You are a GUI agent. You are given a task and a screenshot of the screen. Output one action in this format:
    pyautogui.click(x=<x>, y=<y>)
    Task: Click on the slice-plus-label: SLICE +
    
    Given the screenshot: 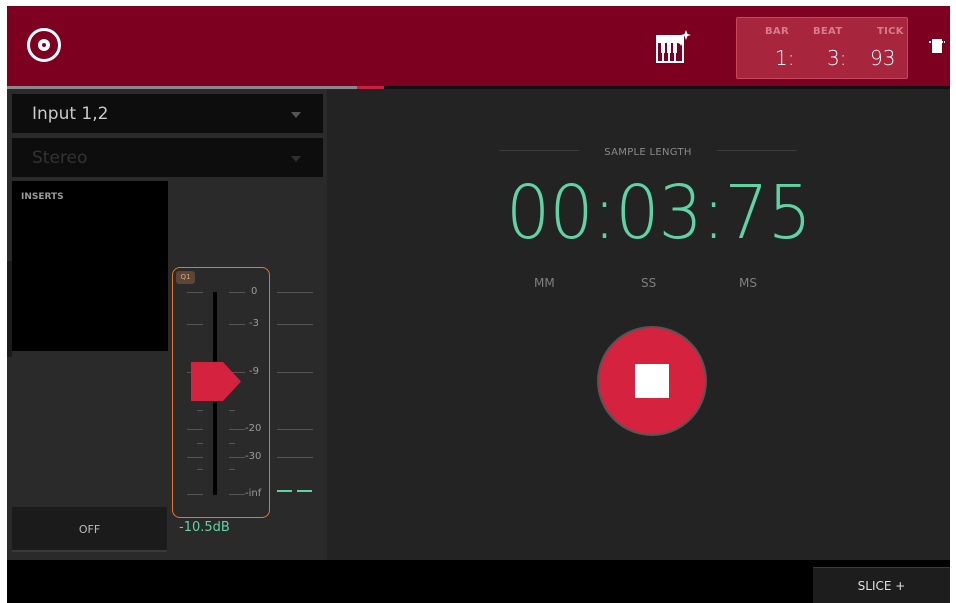 What is the action you would take?
    pyautogui.click(x=881, y=586)
    